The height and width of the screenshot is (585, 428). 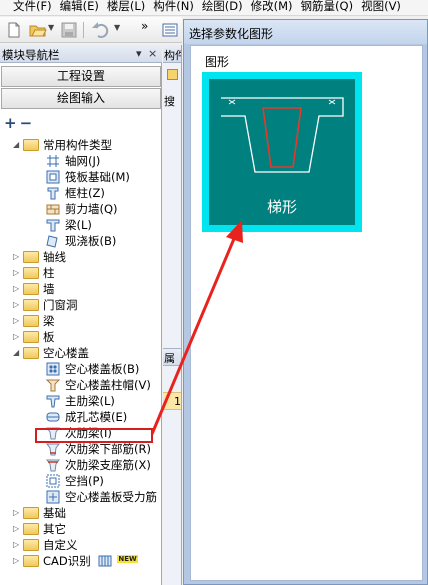 I want to click on tree-node-foundation: ▷ 基础, so click(x=39, y=513).